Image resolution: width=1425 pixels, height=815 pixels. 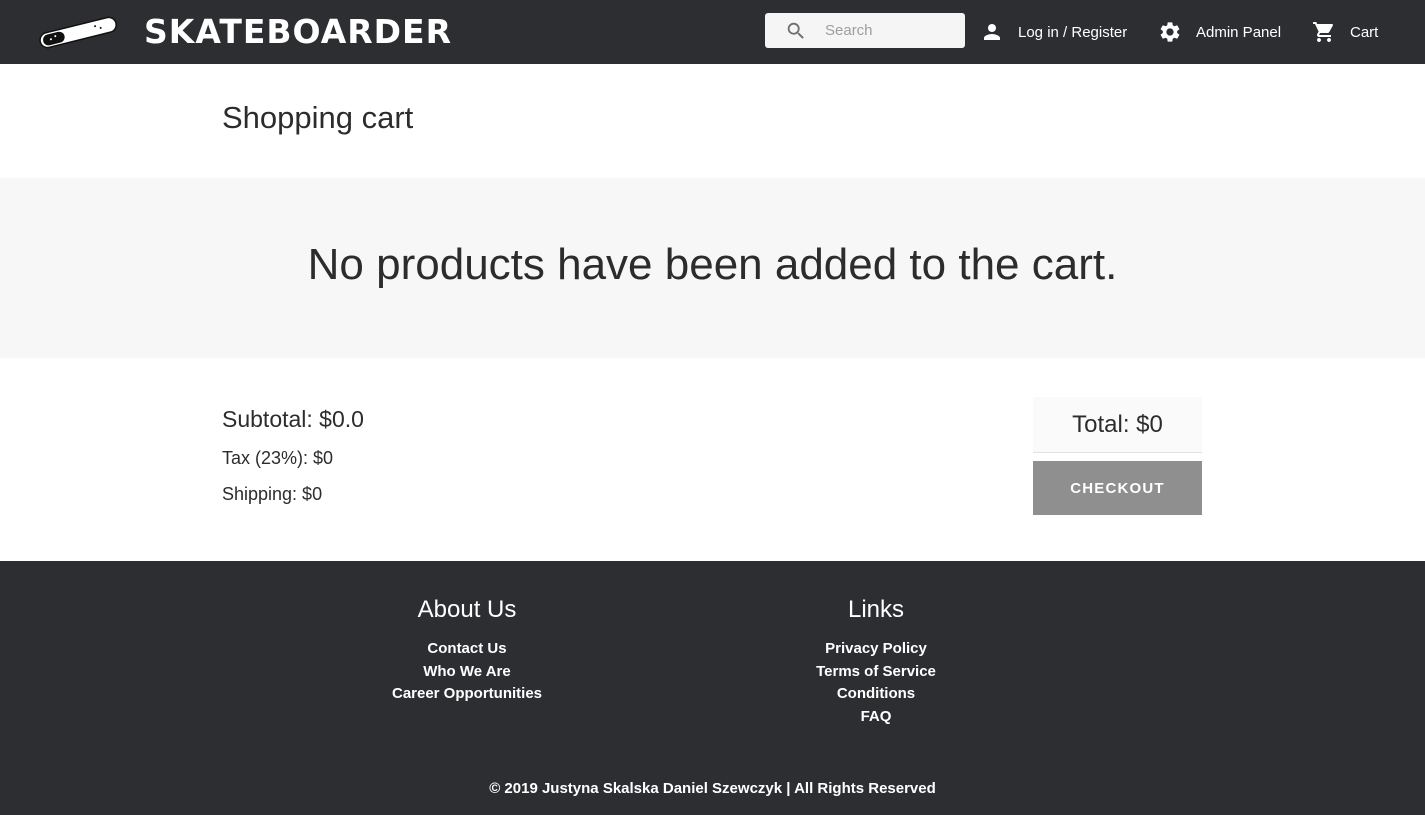 I want to click on subtotal-text: Subtotal: $0.0, so click(x=293, y=419).